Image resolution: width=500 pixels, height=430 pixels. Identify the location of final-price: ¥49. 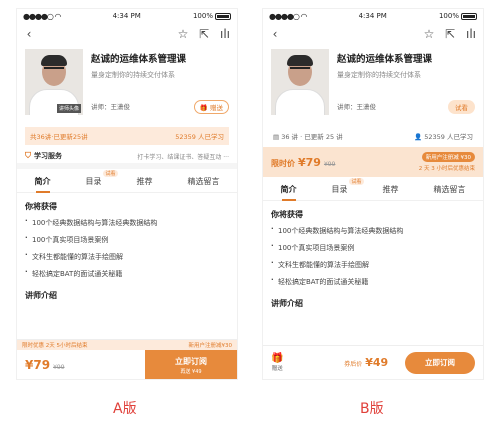
(377, 362).